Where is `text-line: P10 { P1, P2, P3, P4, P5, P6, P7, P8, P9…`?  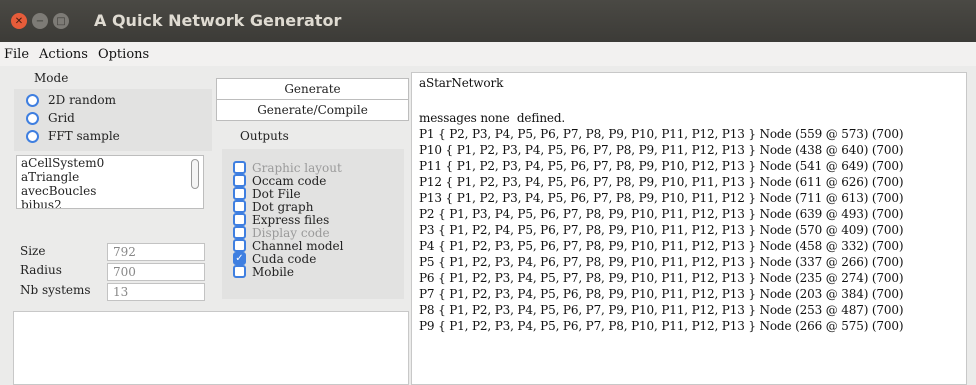 text-line: P10 { P1, P2, P3, P4, P5, P6, P7, P8, P9… is located at coordinates (661, 150).